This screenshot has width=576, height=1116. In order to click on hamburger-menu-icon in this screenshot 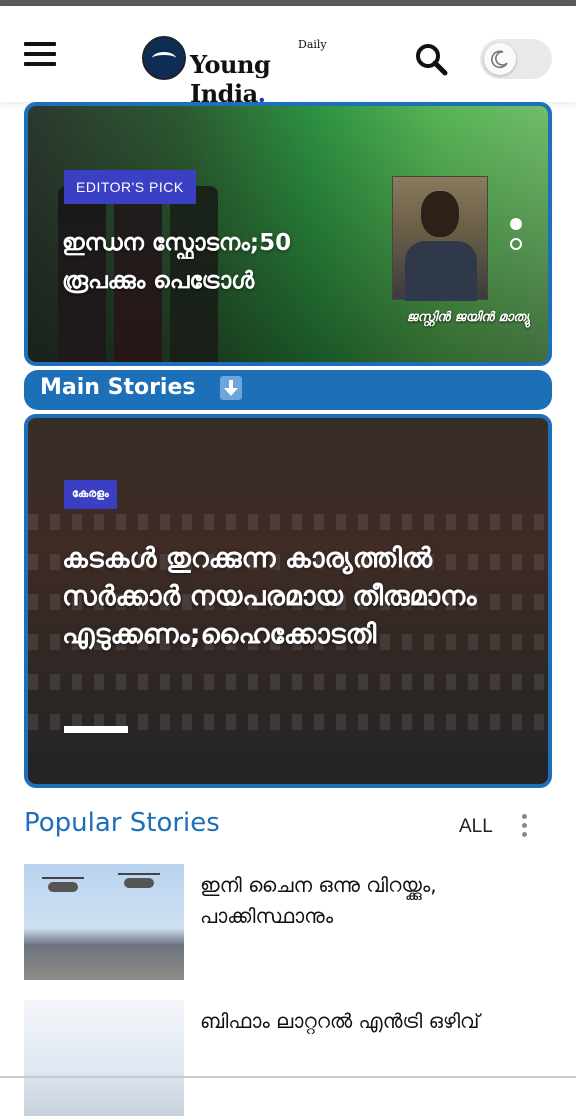, I will do `click(40, 55)`.